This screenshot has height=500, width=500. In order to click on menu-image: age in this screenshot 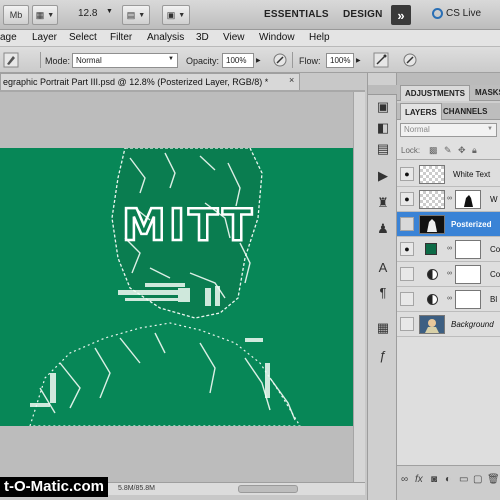, I will do `click(8, 37)`.